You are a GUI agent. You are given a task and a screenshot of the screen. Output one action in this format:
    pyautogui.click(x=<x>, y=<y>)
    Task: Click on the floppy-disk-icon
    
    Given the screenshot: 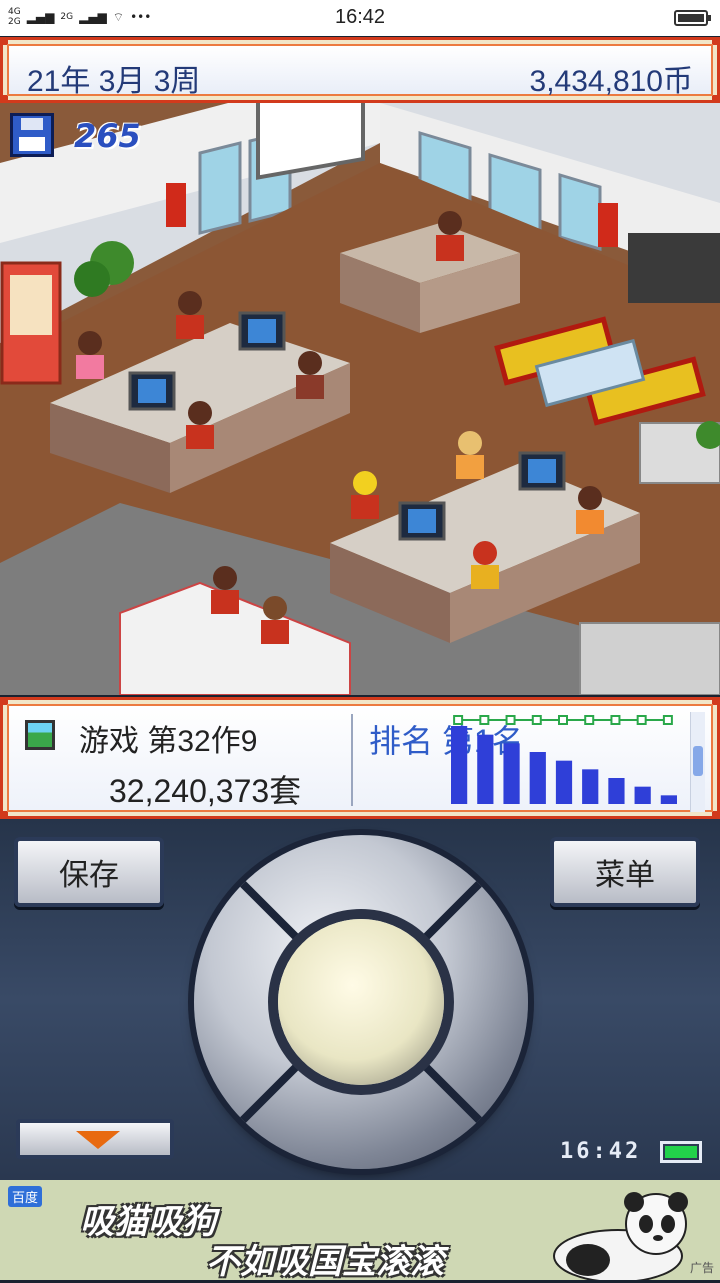 What is the action you would take?
    pyautogui.click(x=32, y=135)
    